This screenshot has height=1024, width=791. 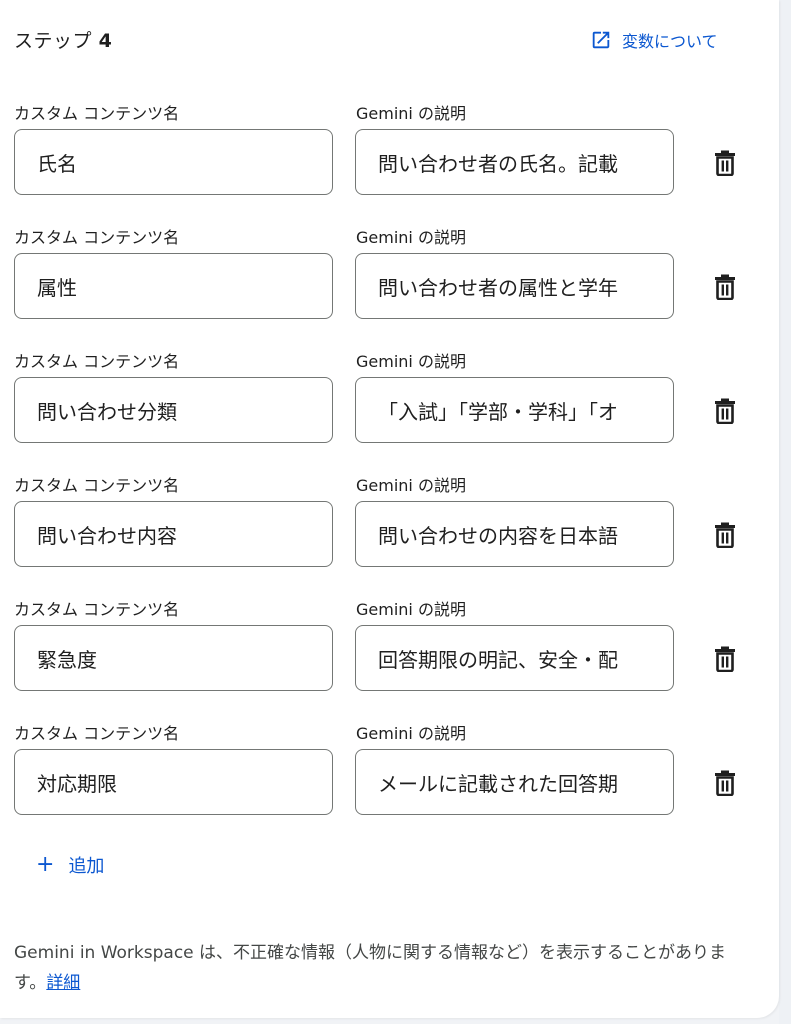 I want to click on add-button: + 追加, so click(x=70, y=865).